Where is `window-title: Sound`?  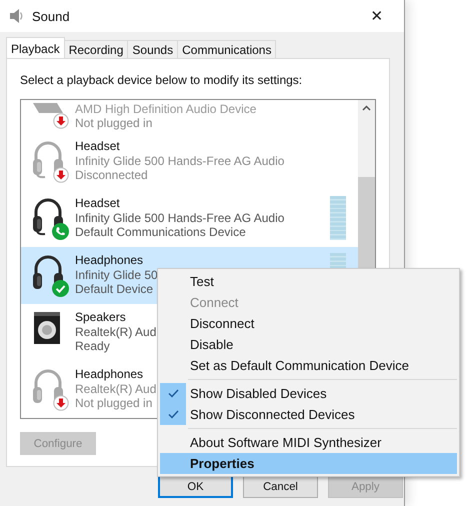
window-title: Sound is located at coordinates (51, 16).